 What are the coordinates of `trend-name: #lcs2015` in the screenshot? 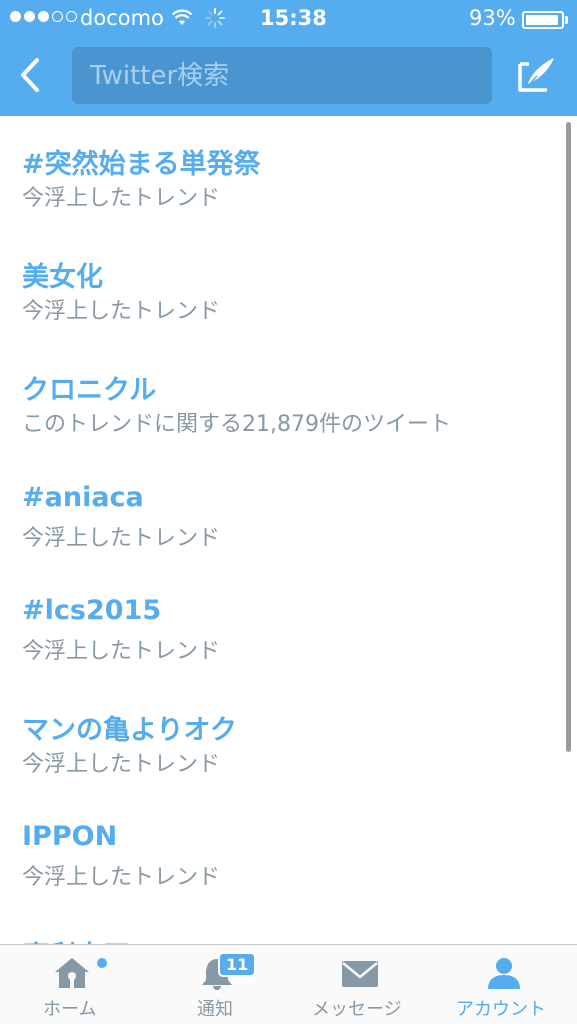 It's located at (92, 610).